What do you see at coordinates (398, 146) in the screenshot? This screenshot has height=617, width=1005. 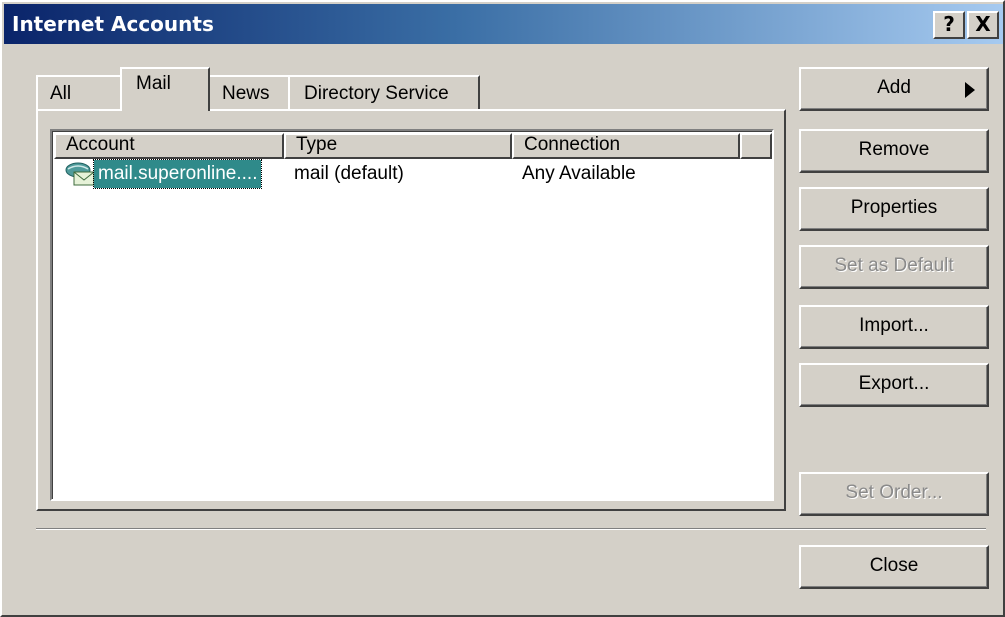 I see `column-header-type: Type` at bounding box center [398, 146].